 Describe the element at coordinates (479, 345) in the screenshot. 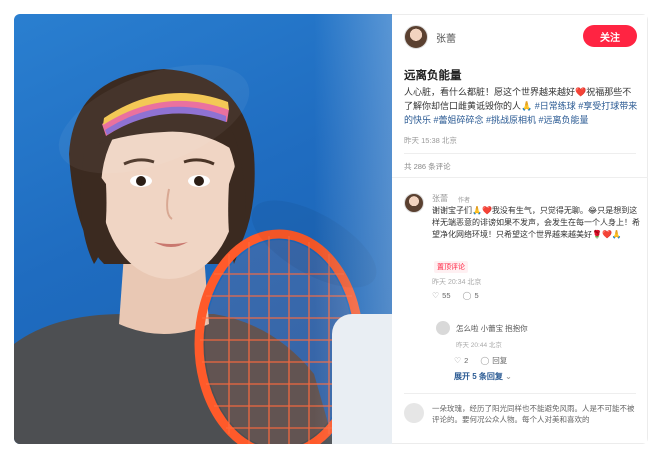

I see `reply-time: 昨天 20:44 北京` at that location.